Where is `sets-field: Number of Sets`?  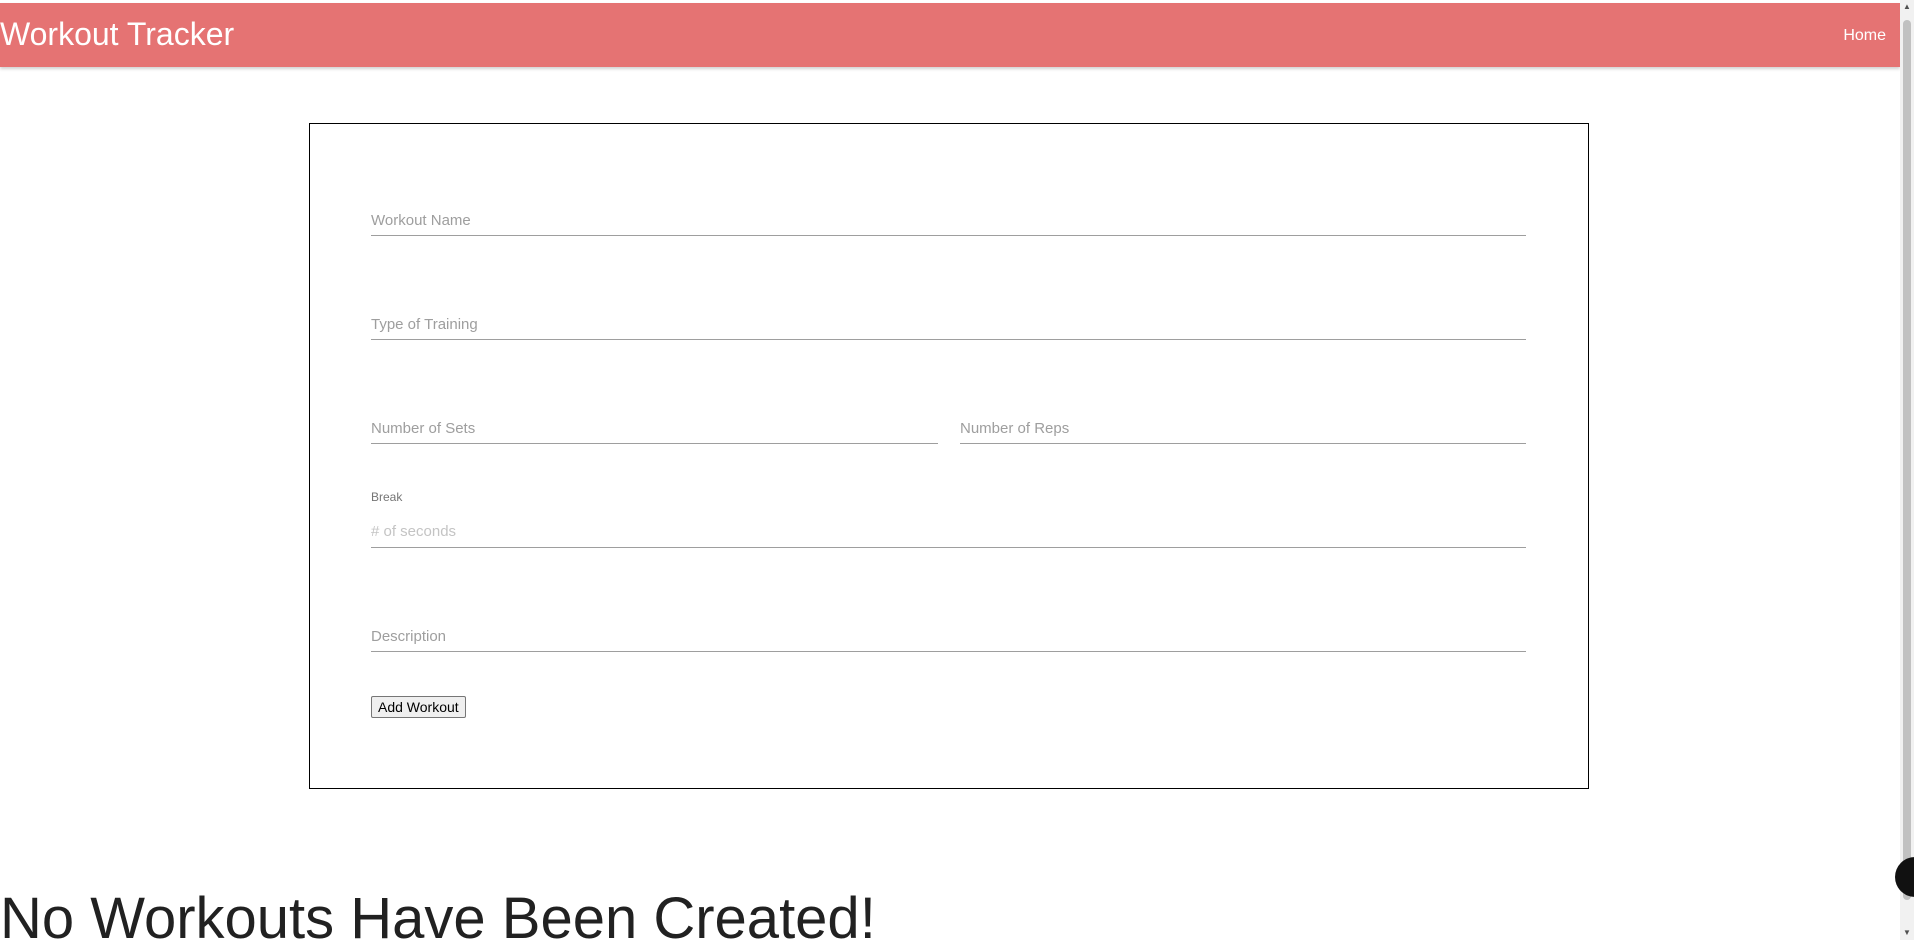 sets-field: Number of Sets is located at coordinates (654, 423).